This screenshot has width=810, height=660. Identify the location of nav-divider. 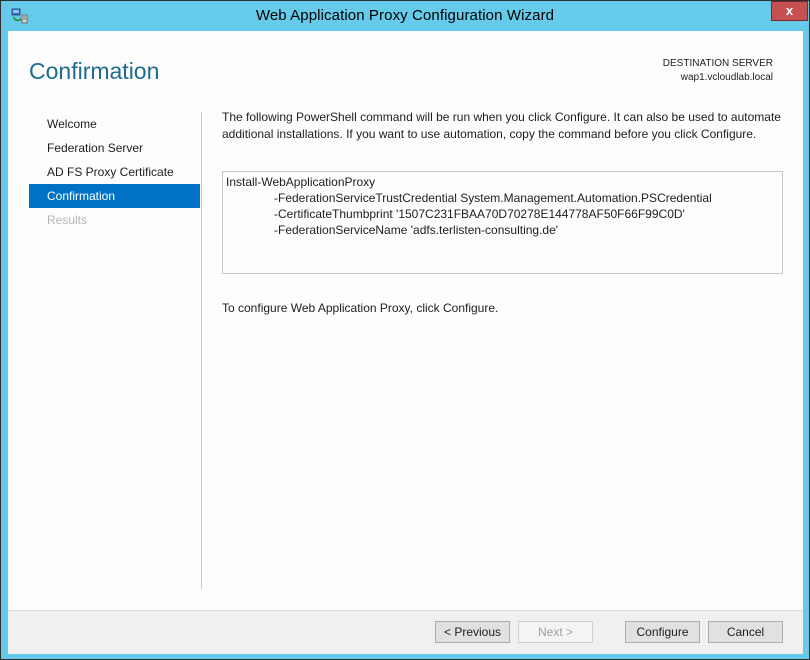
(201, 350).